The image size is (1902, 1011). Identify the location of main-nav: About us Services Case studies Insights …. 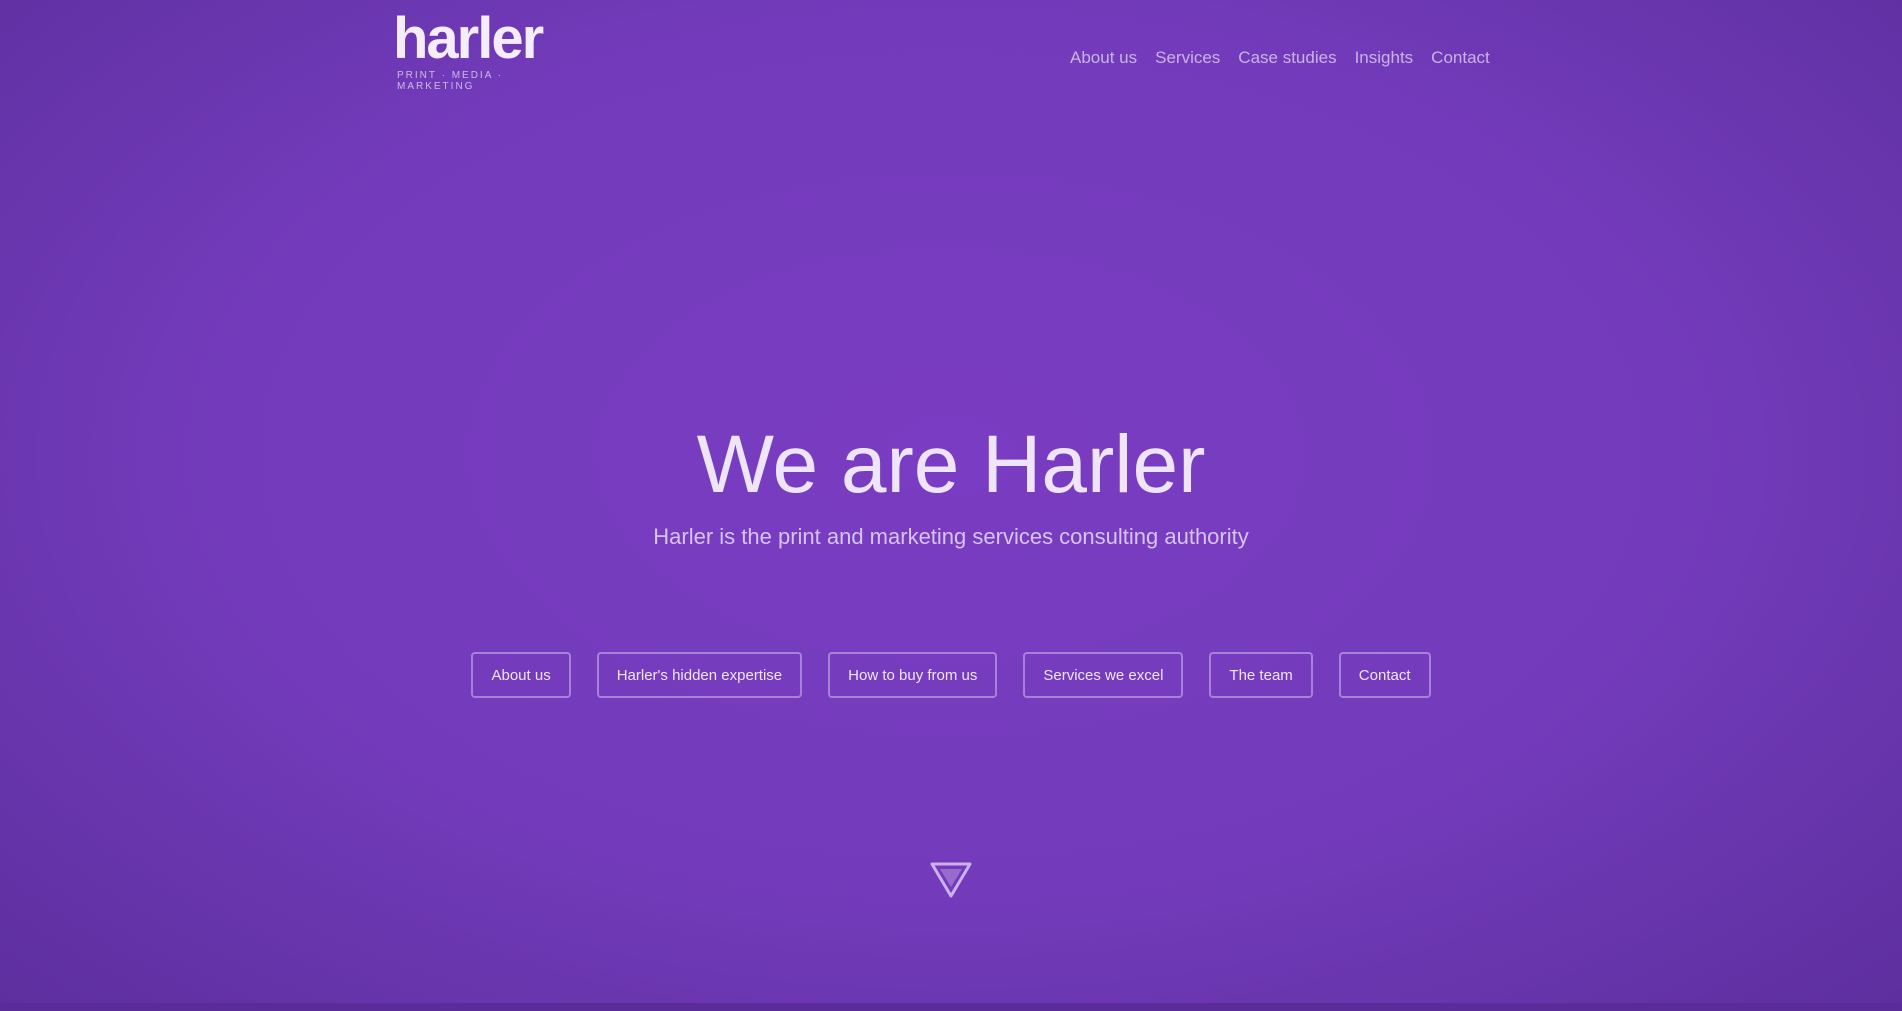
(1280, 58).